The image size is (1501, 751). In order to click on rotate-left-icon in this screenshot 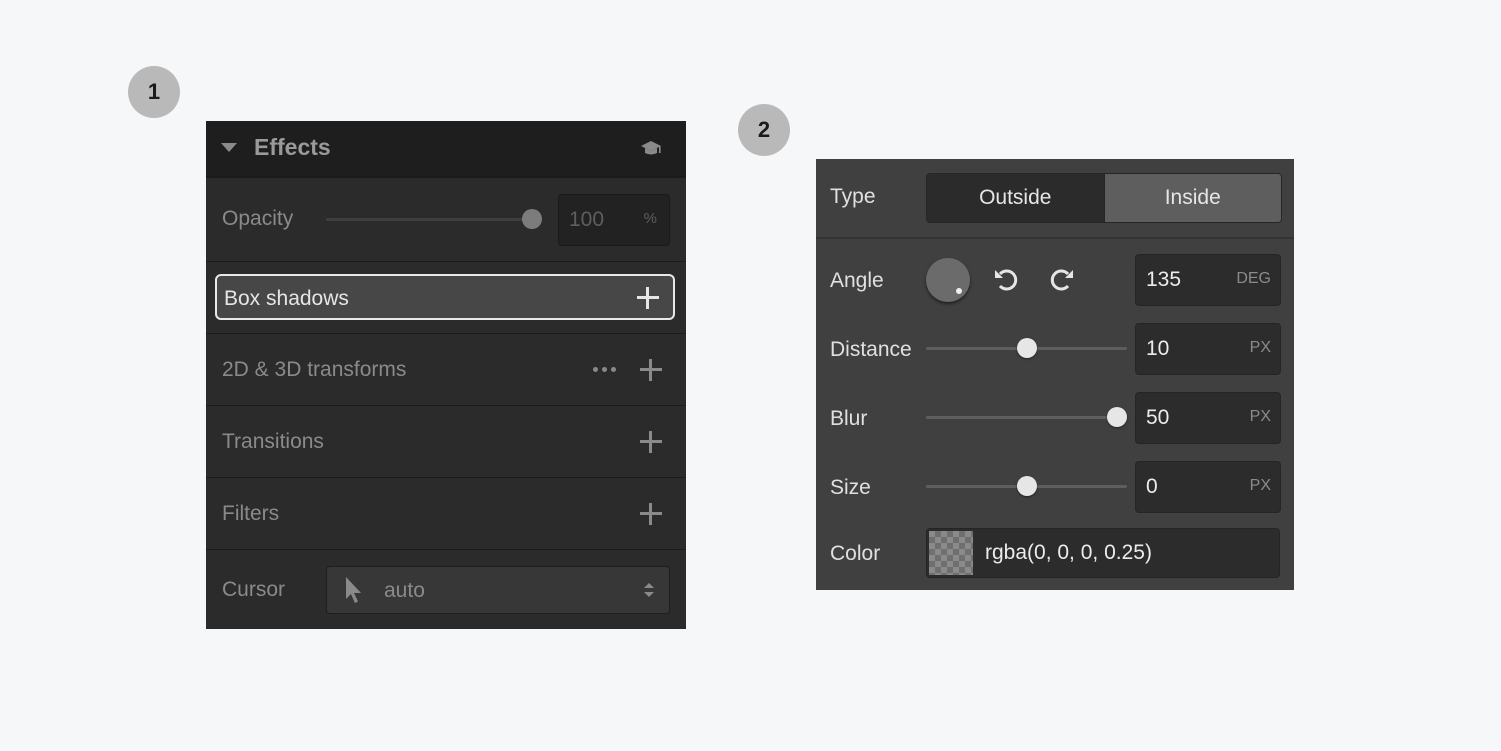, I will do `click(1007, 283)`.